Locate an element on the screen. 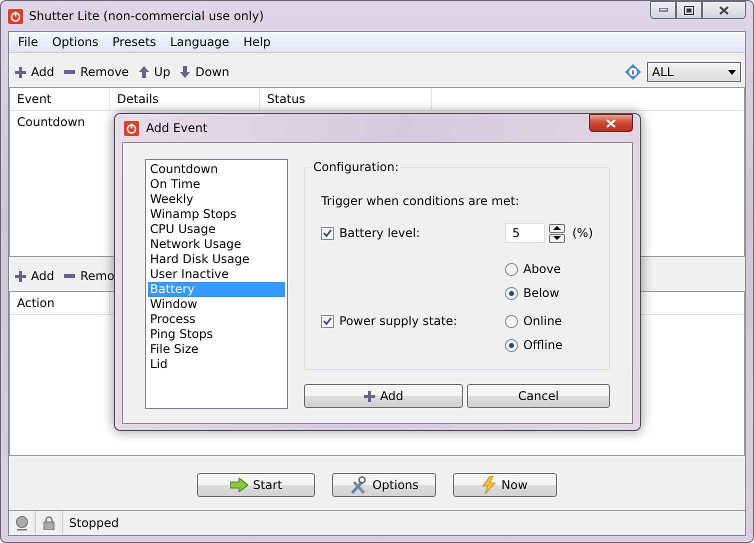 Image resolution: width=754 pixels, height=543 pixels. group-title: Configuration: is located at coordinates (356, 167).